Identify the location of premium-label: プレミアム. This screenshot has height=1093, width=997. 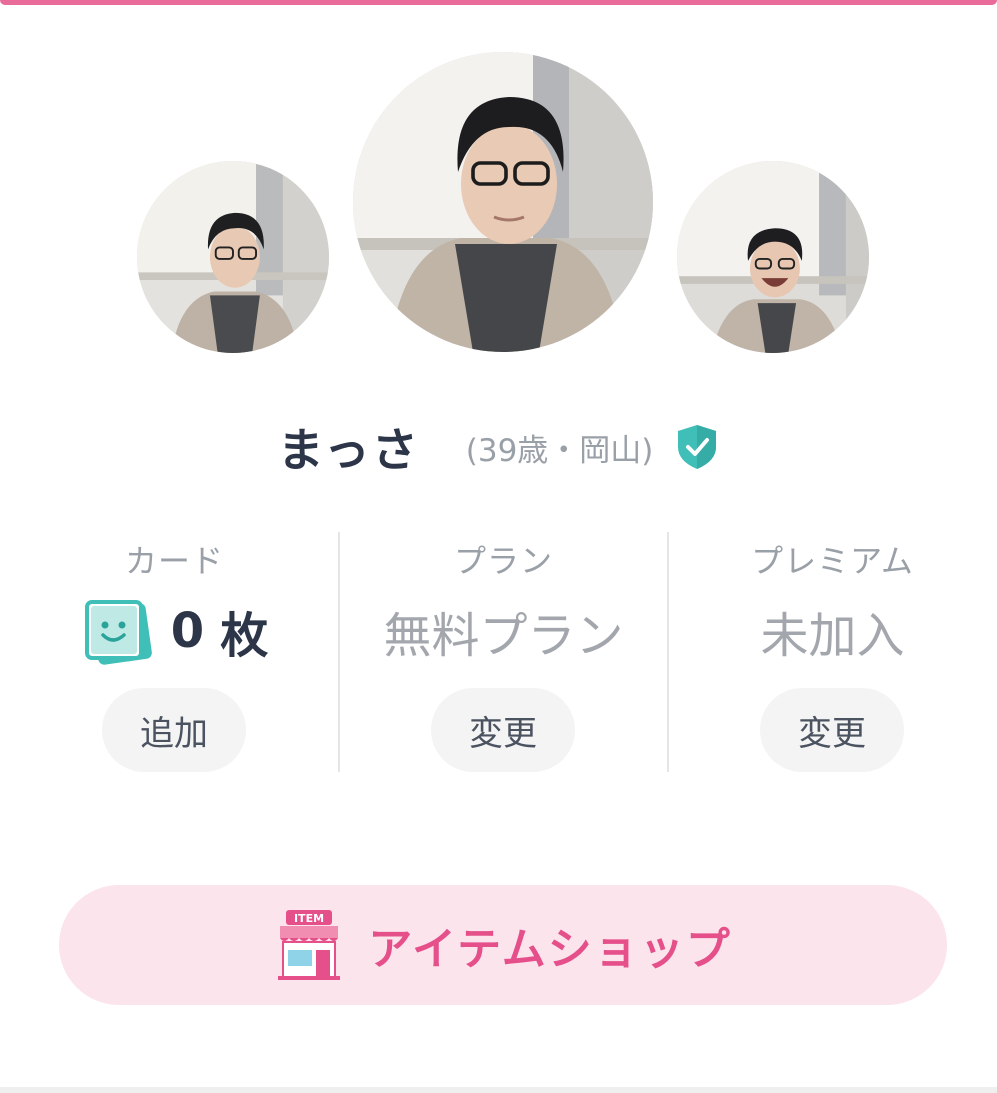
(832, 561).